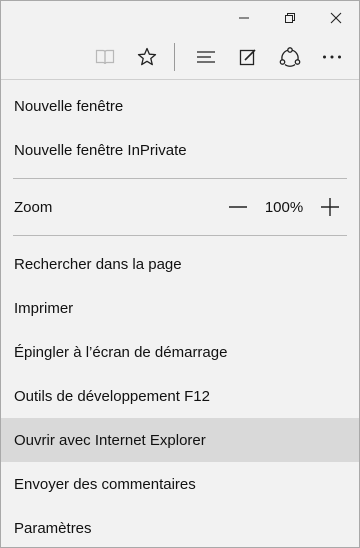  I want to click on zoom-out-button, so click(238, 207).